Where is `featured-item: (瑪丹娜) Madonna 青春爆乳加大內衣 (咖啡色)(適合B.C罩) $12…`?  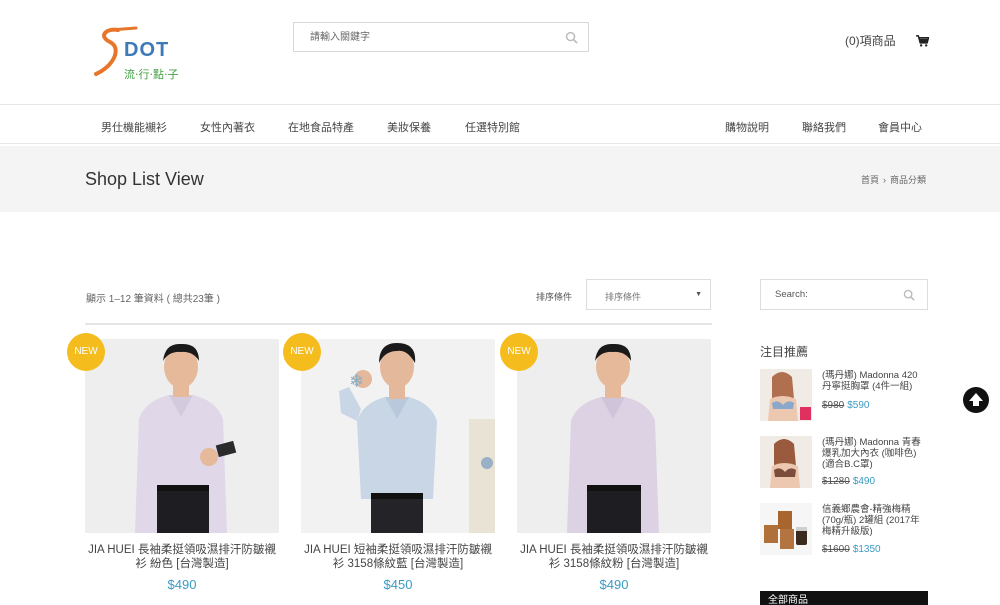 featured-item: (瑪丹娜) Madonna 青春爆乳加大內衣 (咖啡色)(適合B.C罩) $12… is located at coordinates (844, 462).